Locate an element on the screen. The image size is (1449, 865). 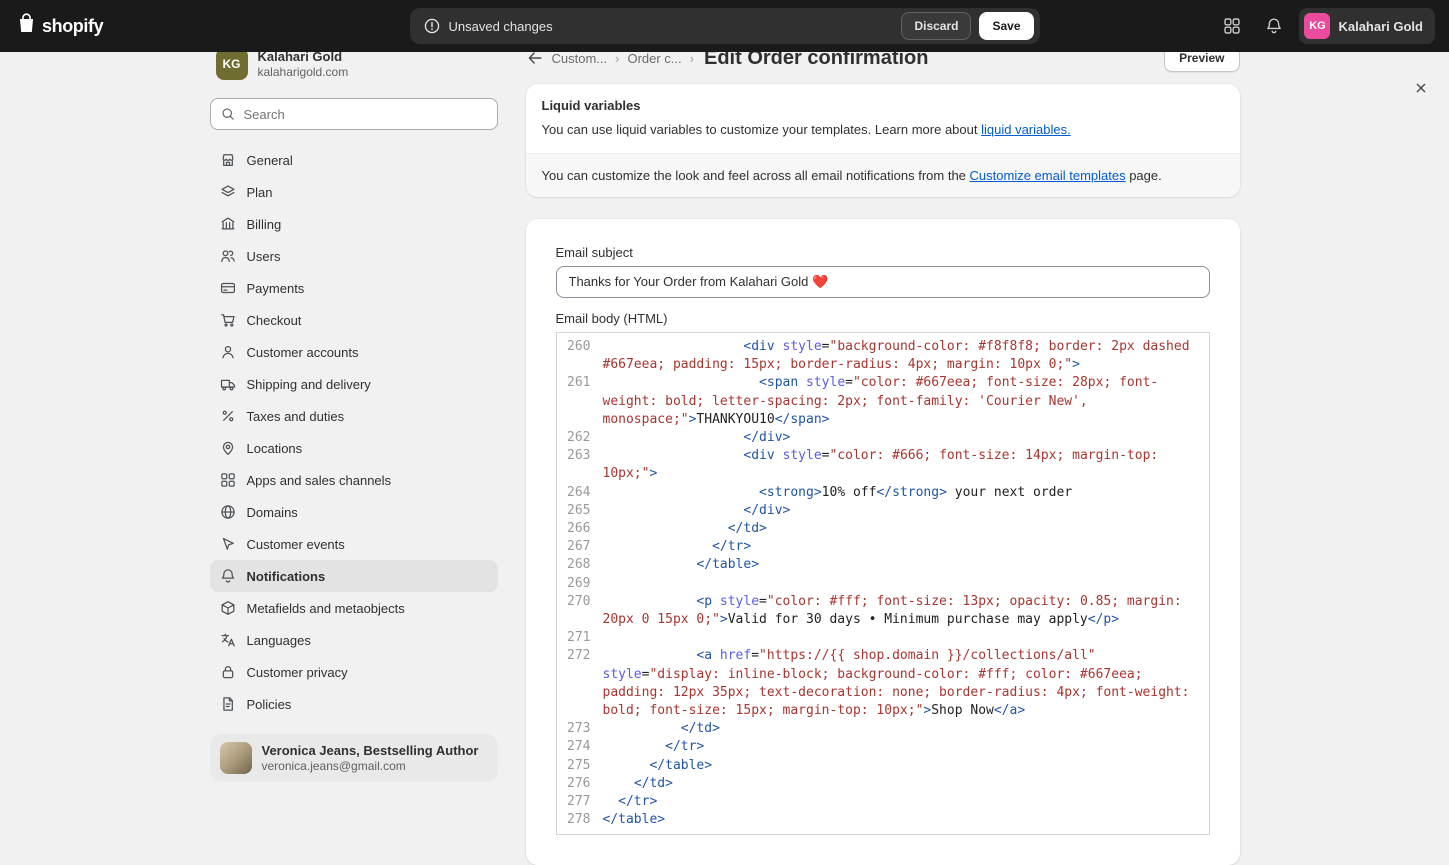
line-number: 278 is located at coordinates (580, 820).